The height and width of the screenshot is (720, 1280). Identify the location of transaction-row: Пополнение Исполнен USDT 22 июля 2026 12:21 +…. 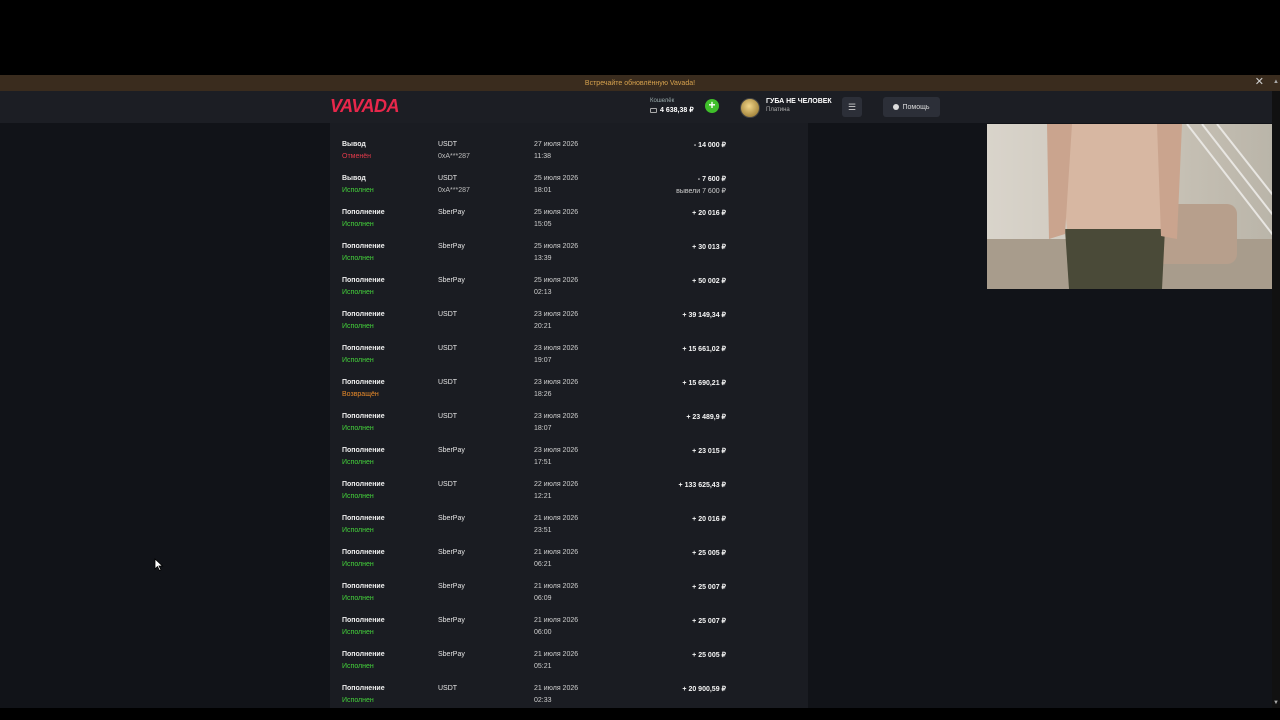
(569, 483).